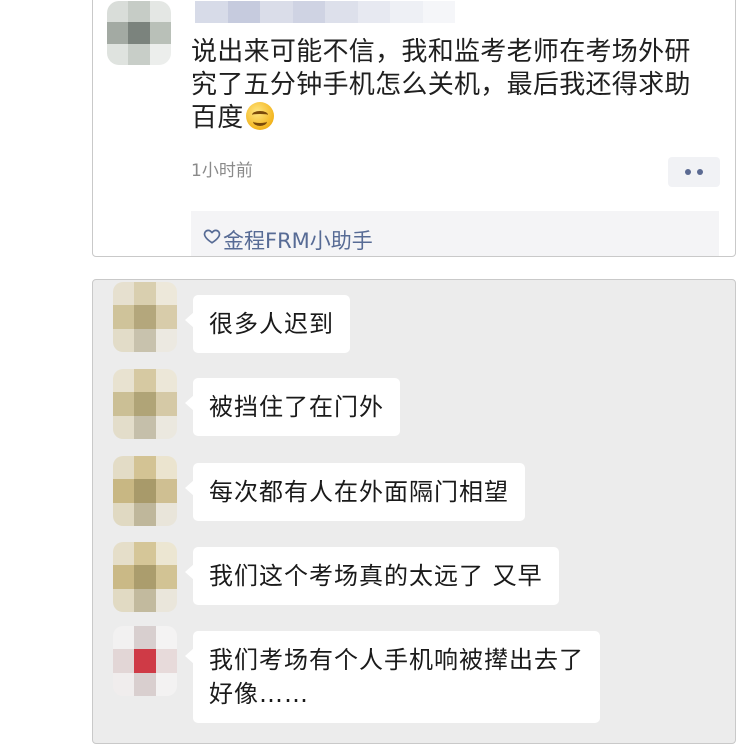  I want to click on more-dots-icon, so click(694, 172).